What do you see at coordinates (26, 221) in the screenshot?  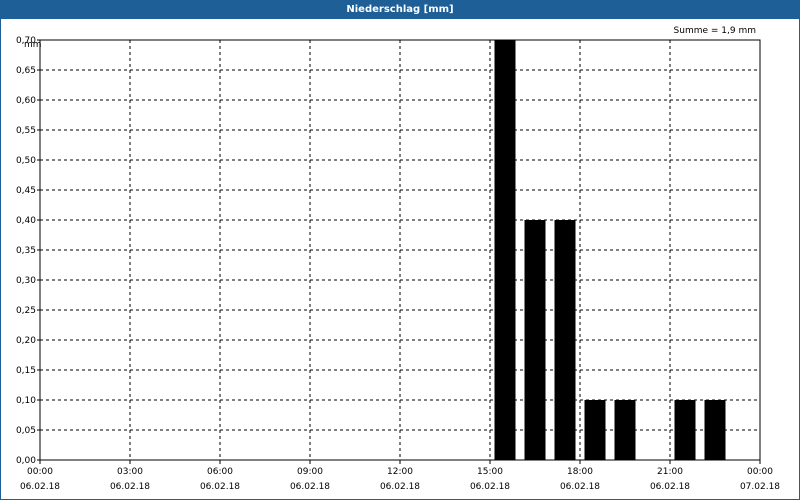 I see `y-tick-label: 0,40` at bounding box center [26, 221].